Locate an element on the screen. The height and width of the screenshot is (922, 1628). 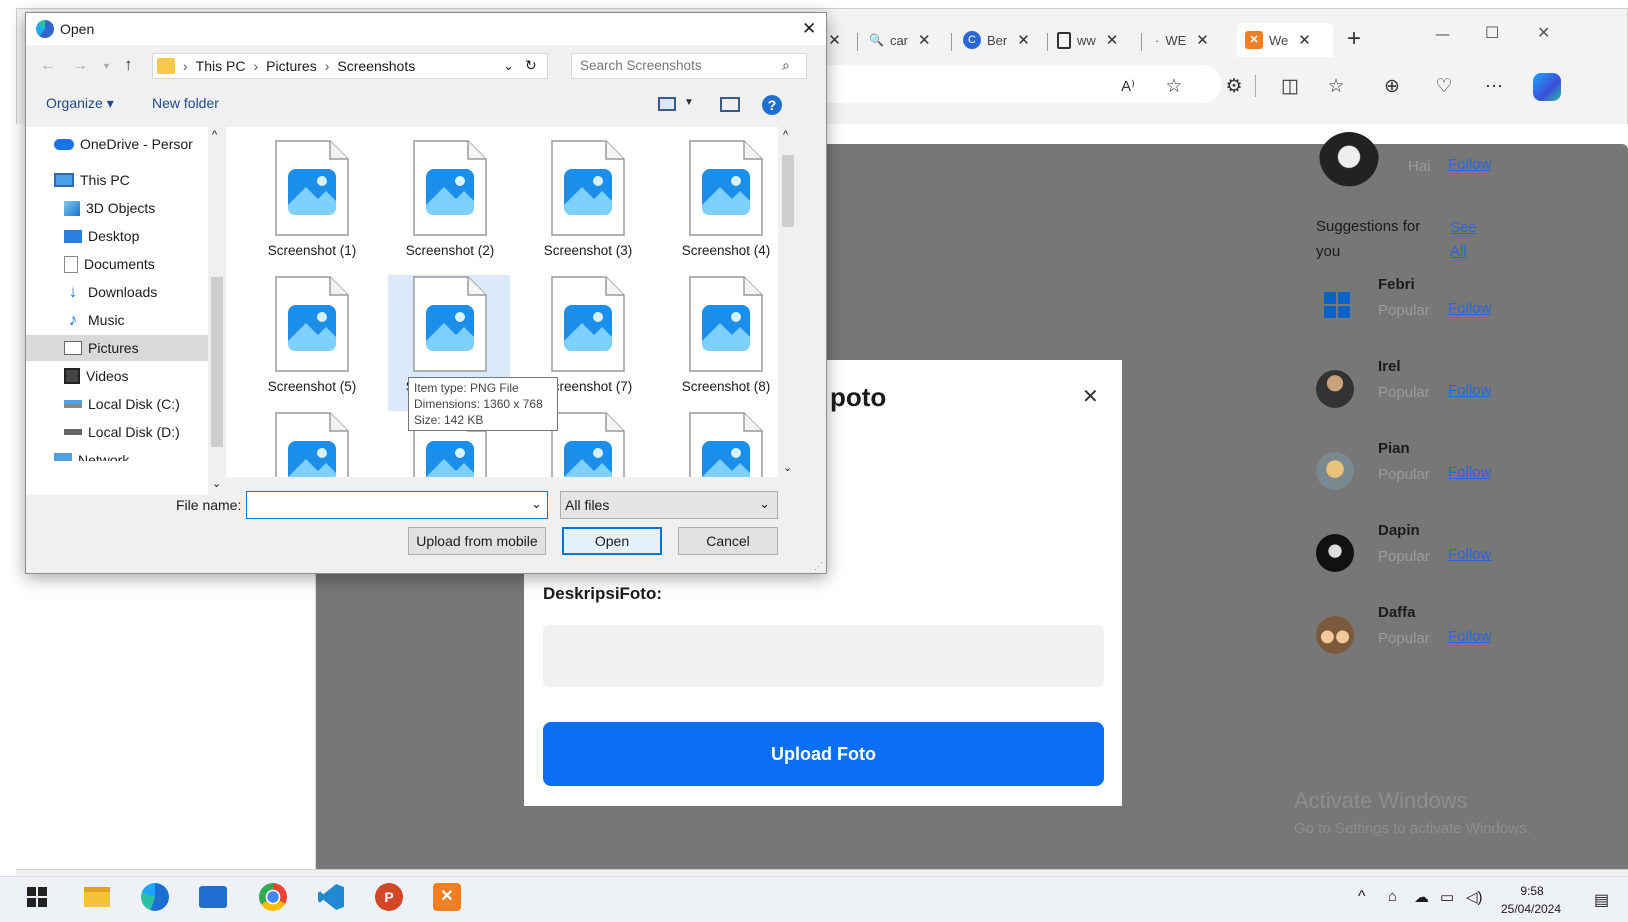
collections-icon: ⊕ is located at coordinates (1392, 86).